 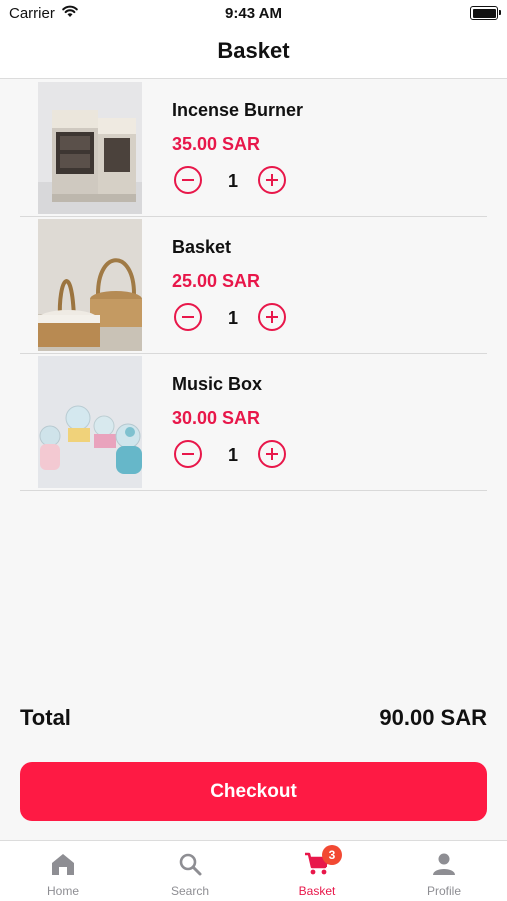 I want to click on tab-home: Home, so click(x=63, y=871).